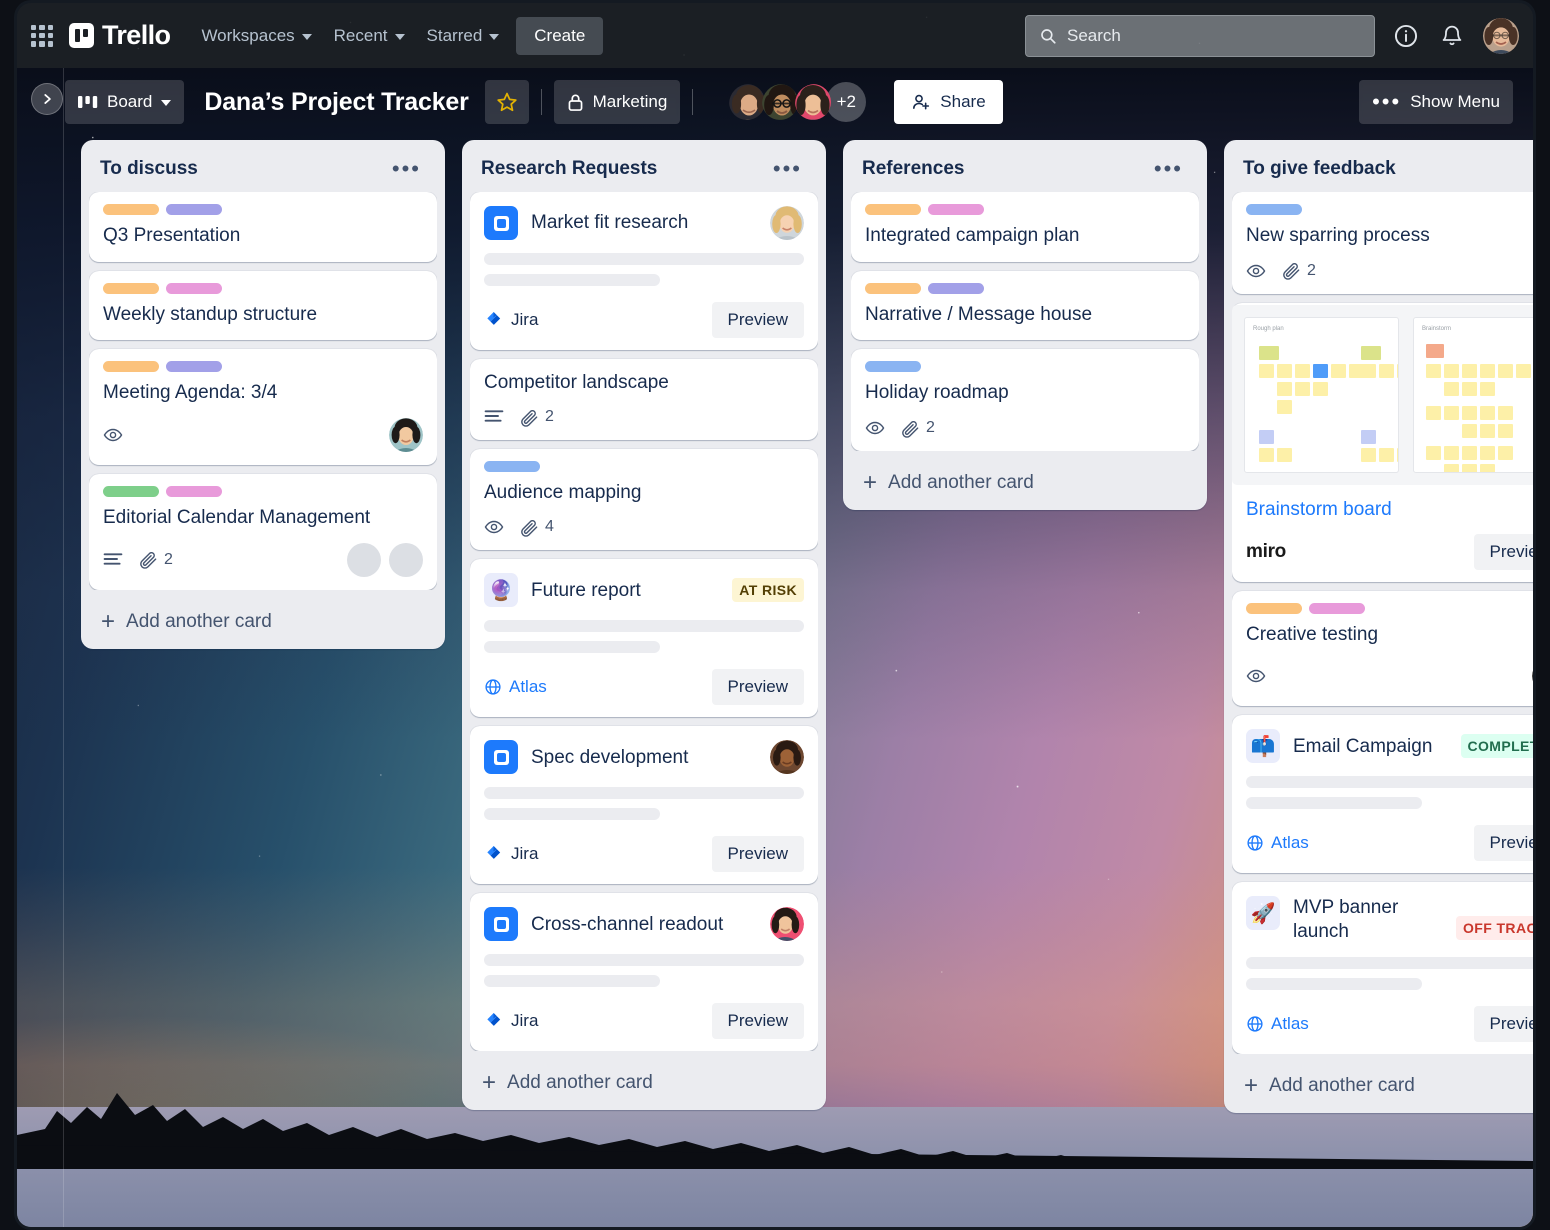  Describe the element at coordinates (644, 972) in the screenshot. I see `card-cross-channel-readout: Cross-channel readout Jira Preview` at that location.